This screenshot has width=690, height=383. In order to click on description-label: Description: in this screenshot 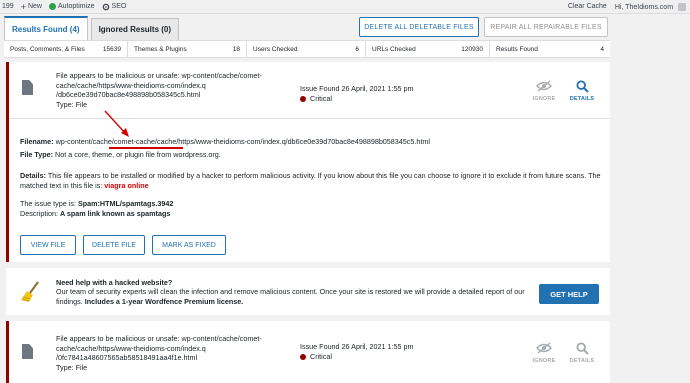, I will do `click(39, 213)`.